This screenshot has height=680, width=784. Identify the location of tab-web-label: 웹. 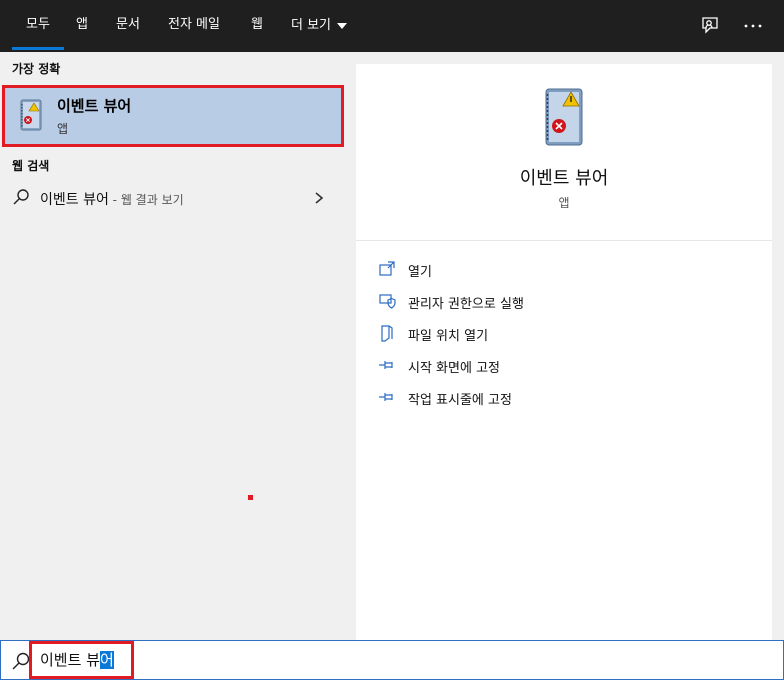
(257, 24).